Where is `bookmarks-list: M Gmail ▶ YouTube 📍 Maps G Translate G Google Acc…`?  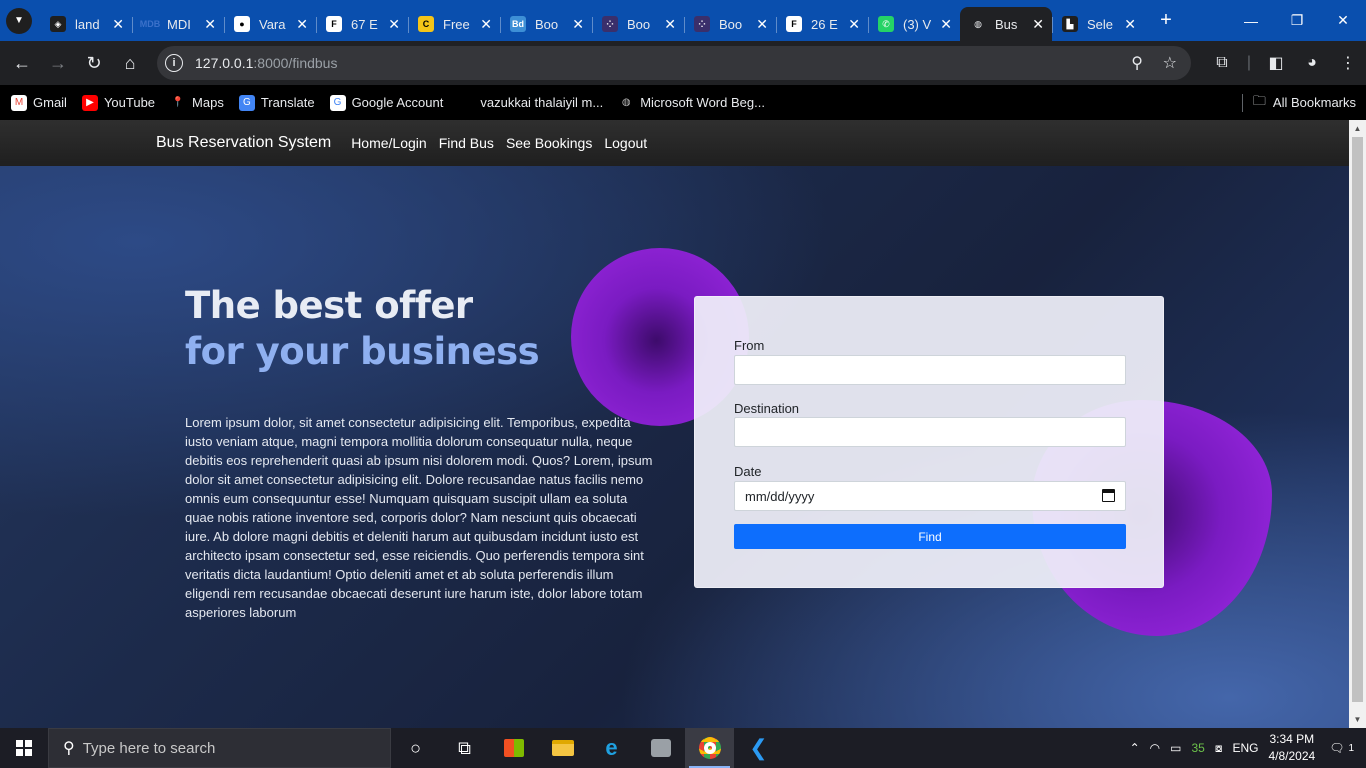 bookmarks-list: M Gmail ▶ YouTube 📍 Maps G Translate G Google Acc… is located at coordinates (395, 102).